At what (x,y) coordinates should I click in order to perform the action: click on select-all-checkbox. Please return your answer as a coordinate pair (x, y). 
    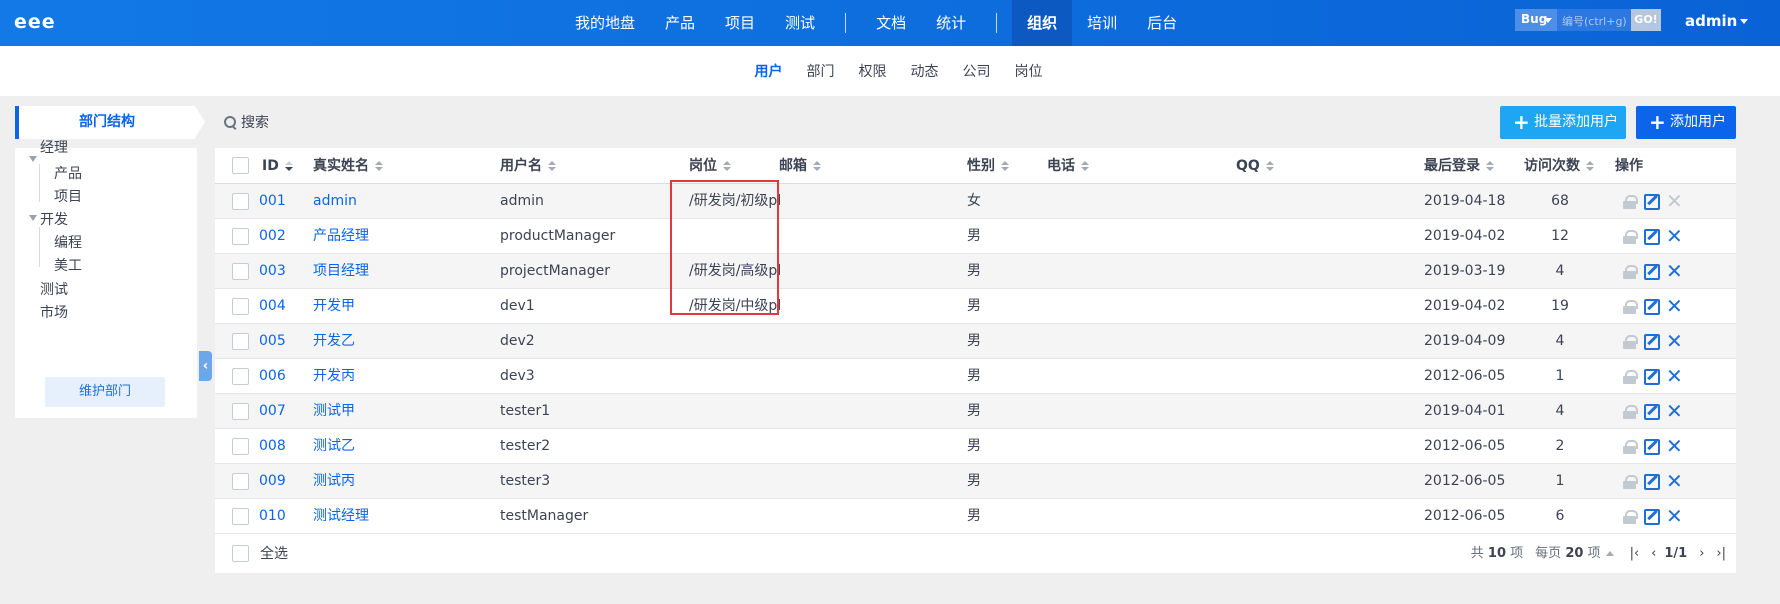
    Looking at the image, I should click on (240, 553).